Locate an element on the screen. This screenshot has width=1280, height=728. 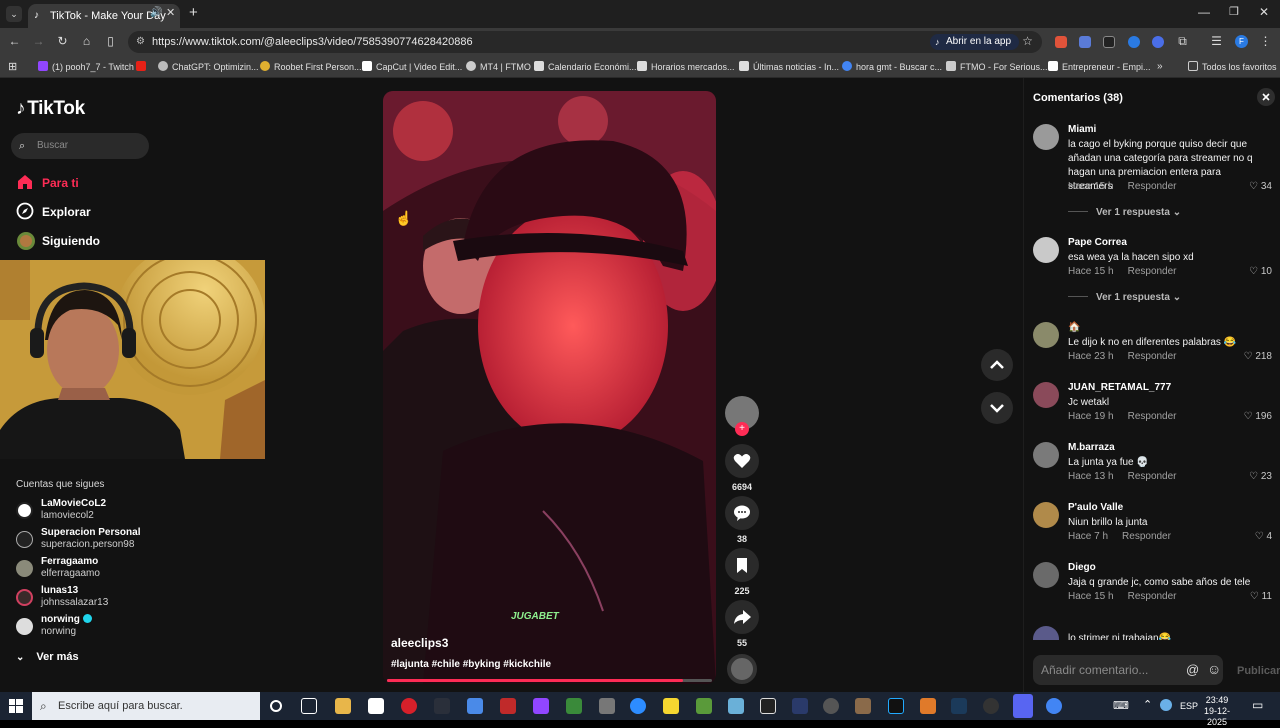
tiktok-logo: ♪ TikTok is located at coordinates (50, 109).